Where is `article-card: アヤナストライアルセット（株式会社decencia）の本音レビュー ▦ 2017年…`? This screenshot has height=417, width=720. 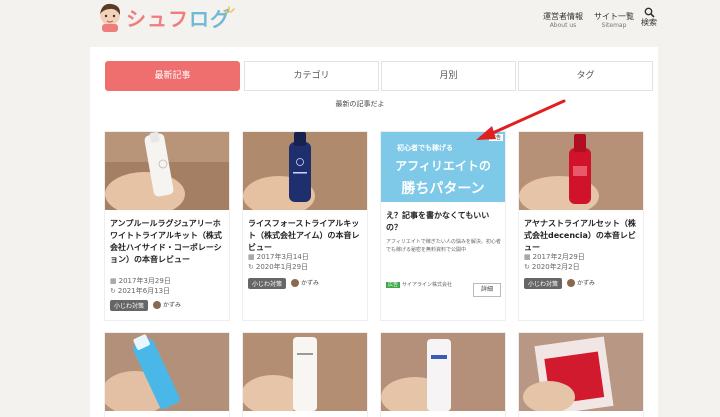
article-card: アヤナストライアルセット（株式会社decencia）の本音レビュー ▦ 2017年… is located at coordinates (581, 226).